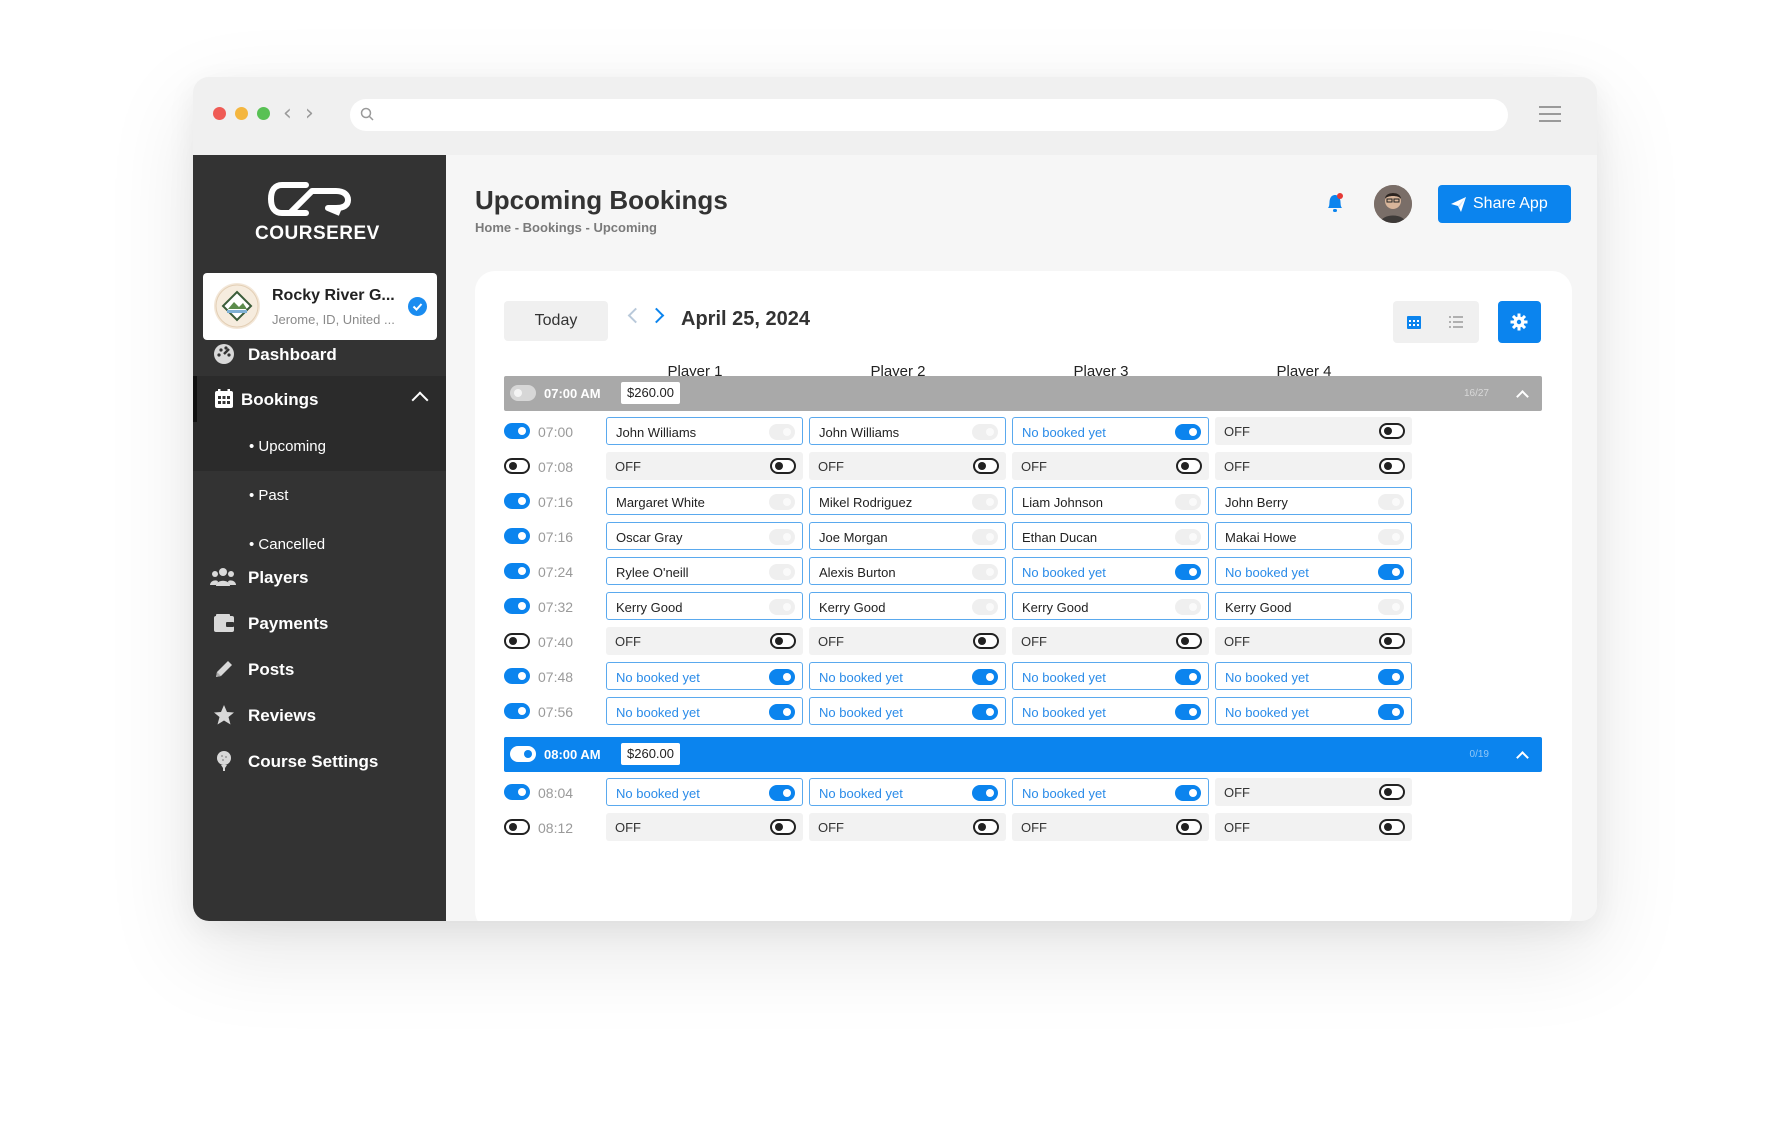  I want to click on maximize-window-dot, so click(263, 113).